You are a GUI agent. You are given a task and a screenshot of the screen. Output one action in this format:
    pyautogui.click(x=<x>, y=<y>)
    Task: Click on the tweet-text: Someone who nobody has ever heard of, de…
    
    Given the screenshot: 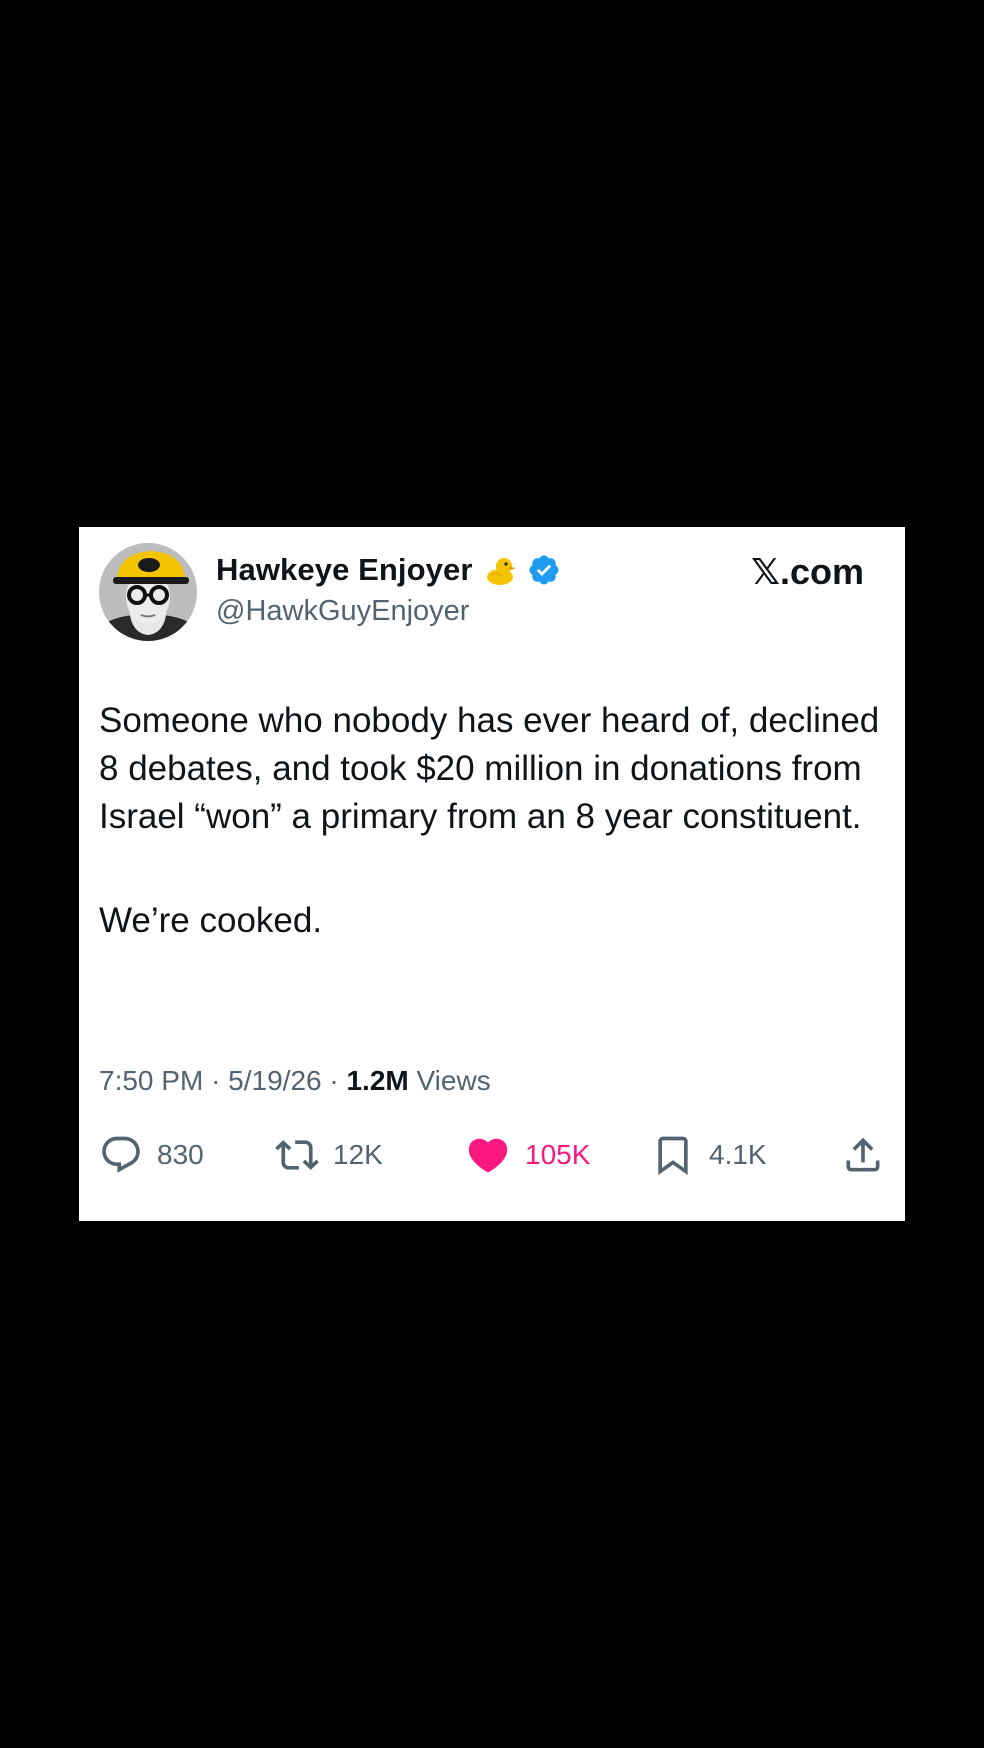 What is the action you would take?
    pyautogui.click(x=499, y=821)
    